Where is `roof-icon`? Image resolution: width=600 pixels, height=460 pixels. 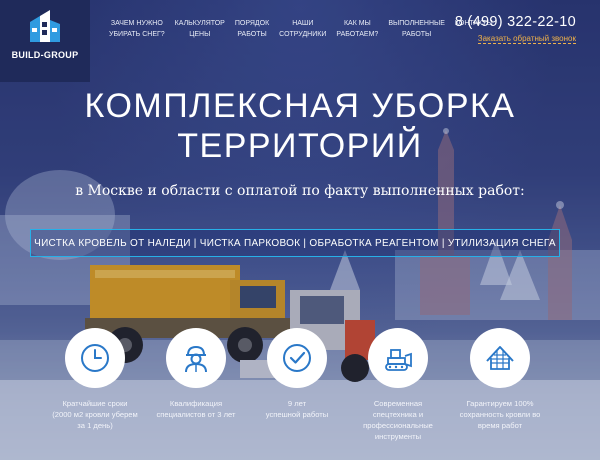 roof-icon is located at coordinates (500, 358).